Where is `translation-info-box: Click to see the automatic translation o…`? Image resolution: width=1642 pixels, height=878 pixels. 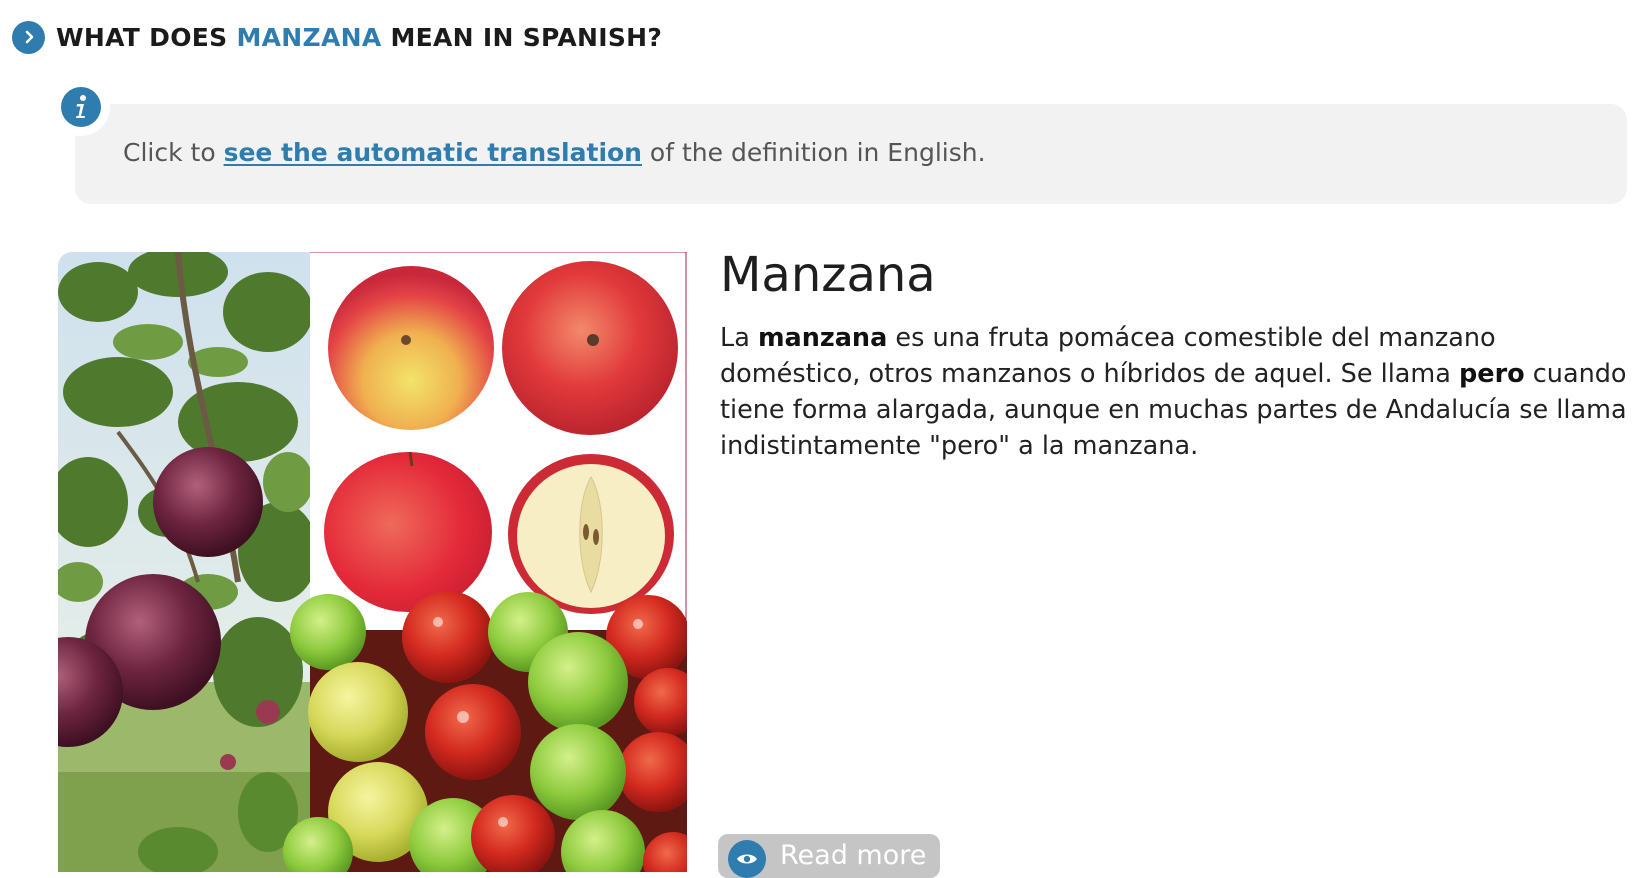 translation-info-box: Click to see the automatic translation o… is located at coordinates (851, 154).